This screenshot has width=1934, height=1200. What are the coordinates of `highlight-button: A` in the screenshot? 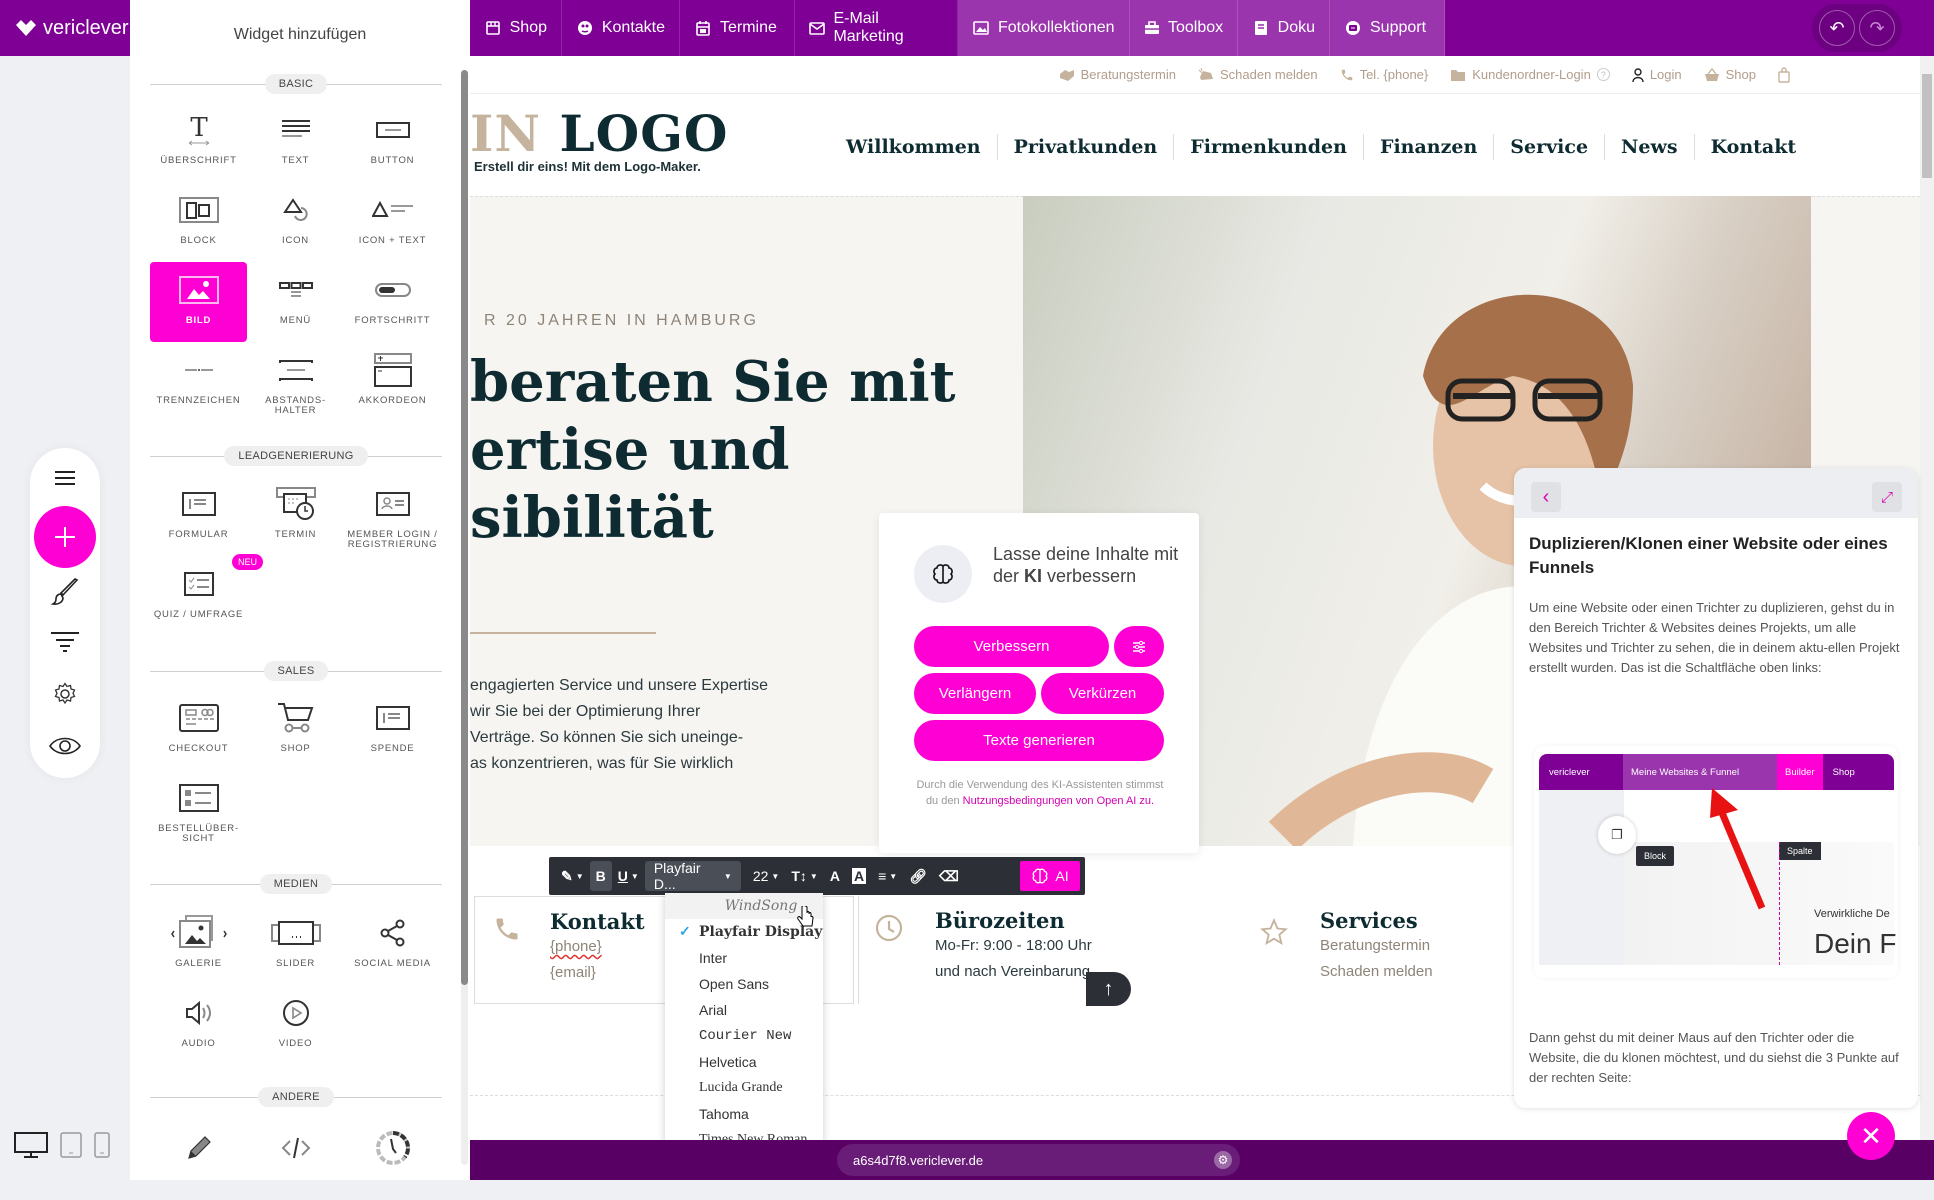 It's located at (859, 876).